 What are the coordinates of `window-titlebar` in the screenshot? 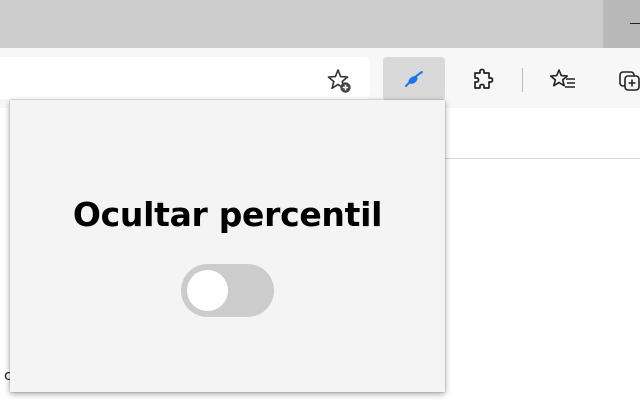 It's located at (320, 24).